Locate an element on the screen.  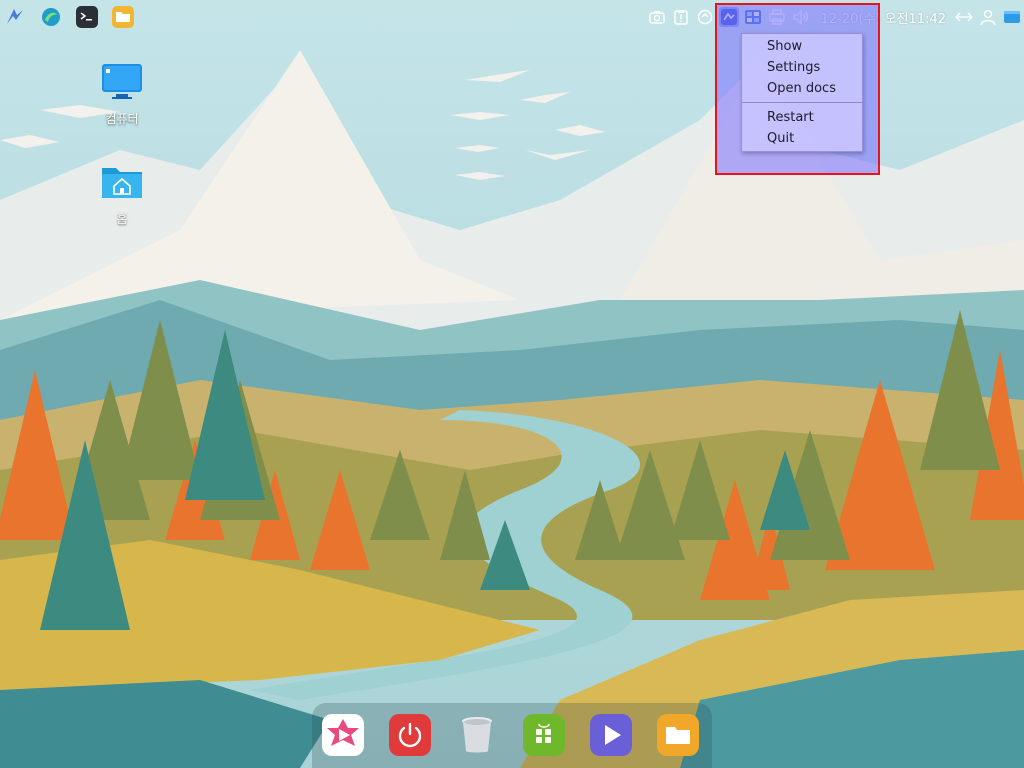
dock is located at coordinates (512, 735).